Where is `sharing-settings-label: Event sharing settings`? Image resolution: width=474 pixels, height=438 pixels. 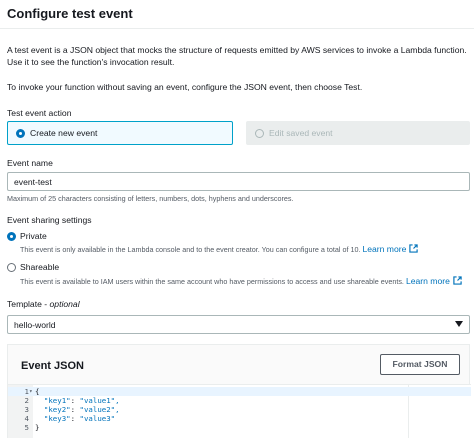
sharing-settings-label: Event sharing settings is located at coordinates (49, 220).